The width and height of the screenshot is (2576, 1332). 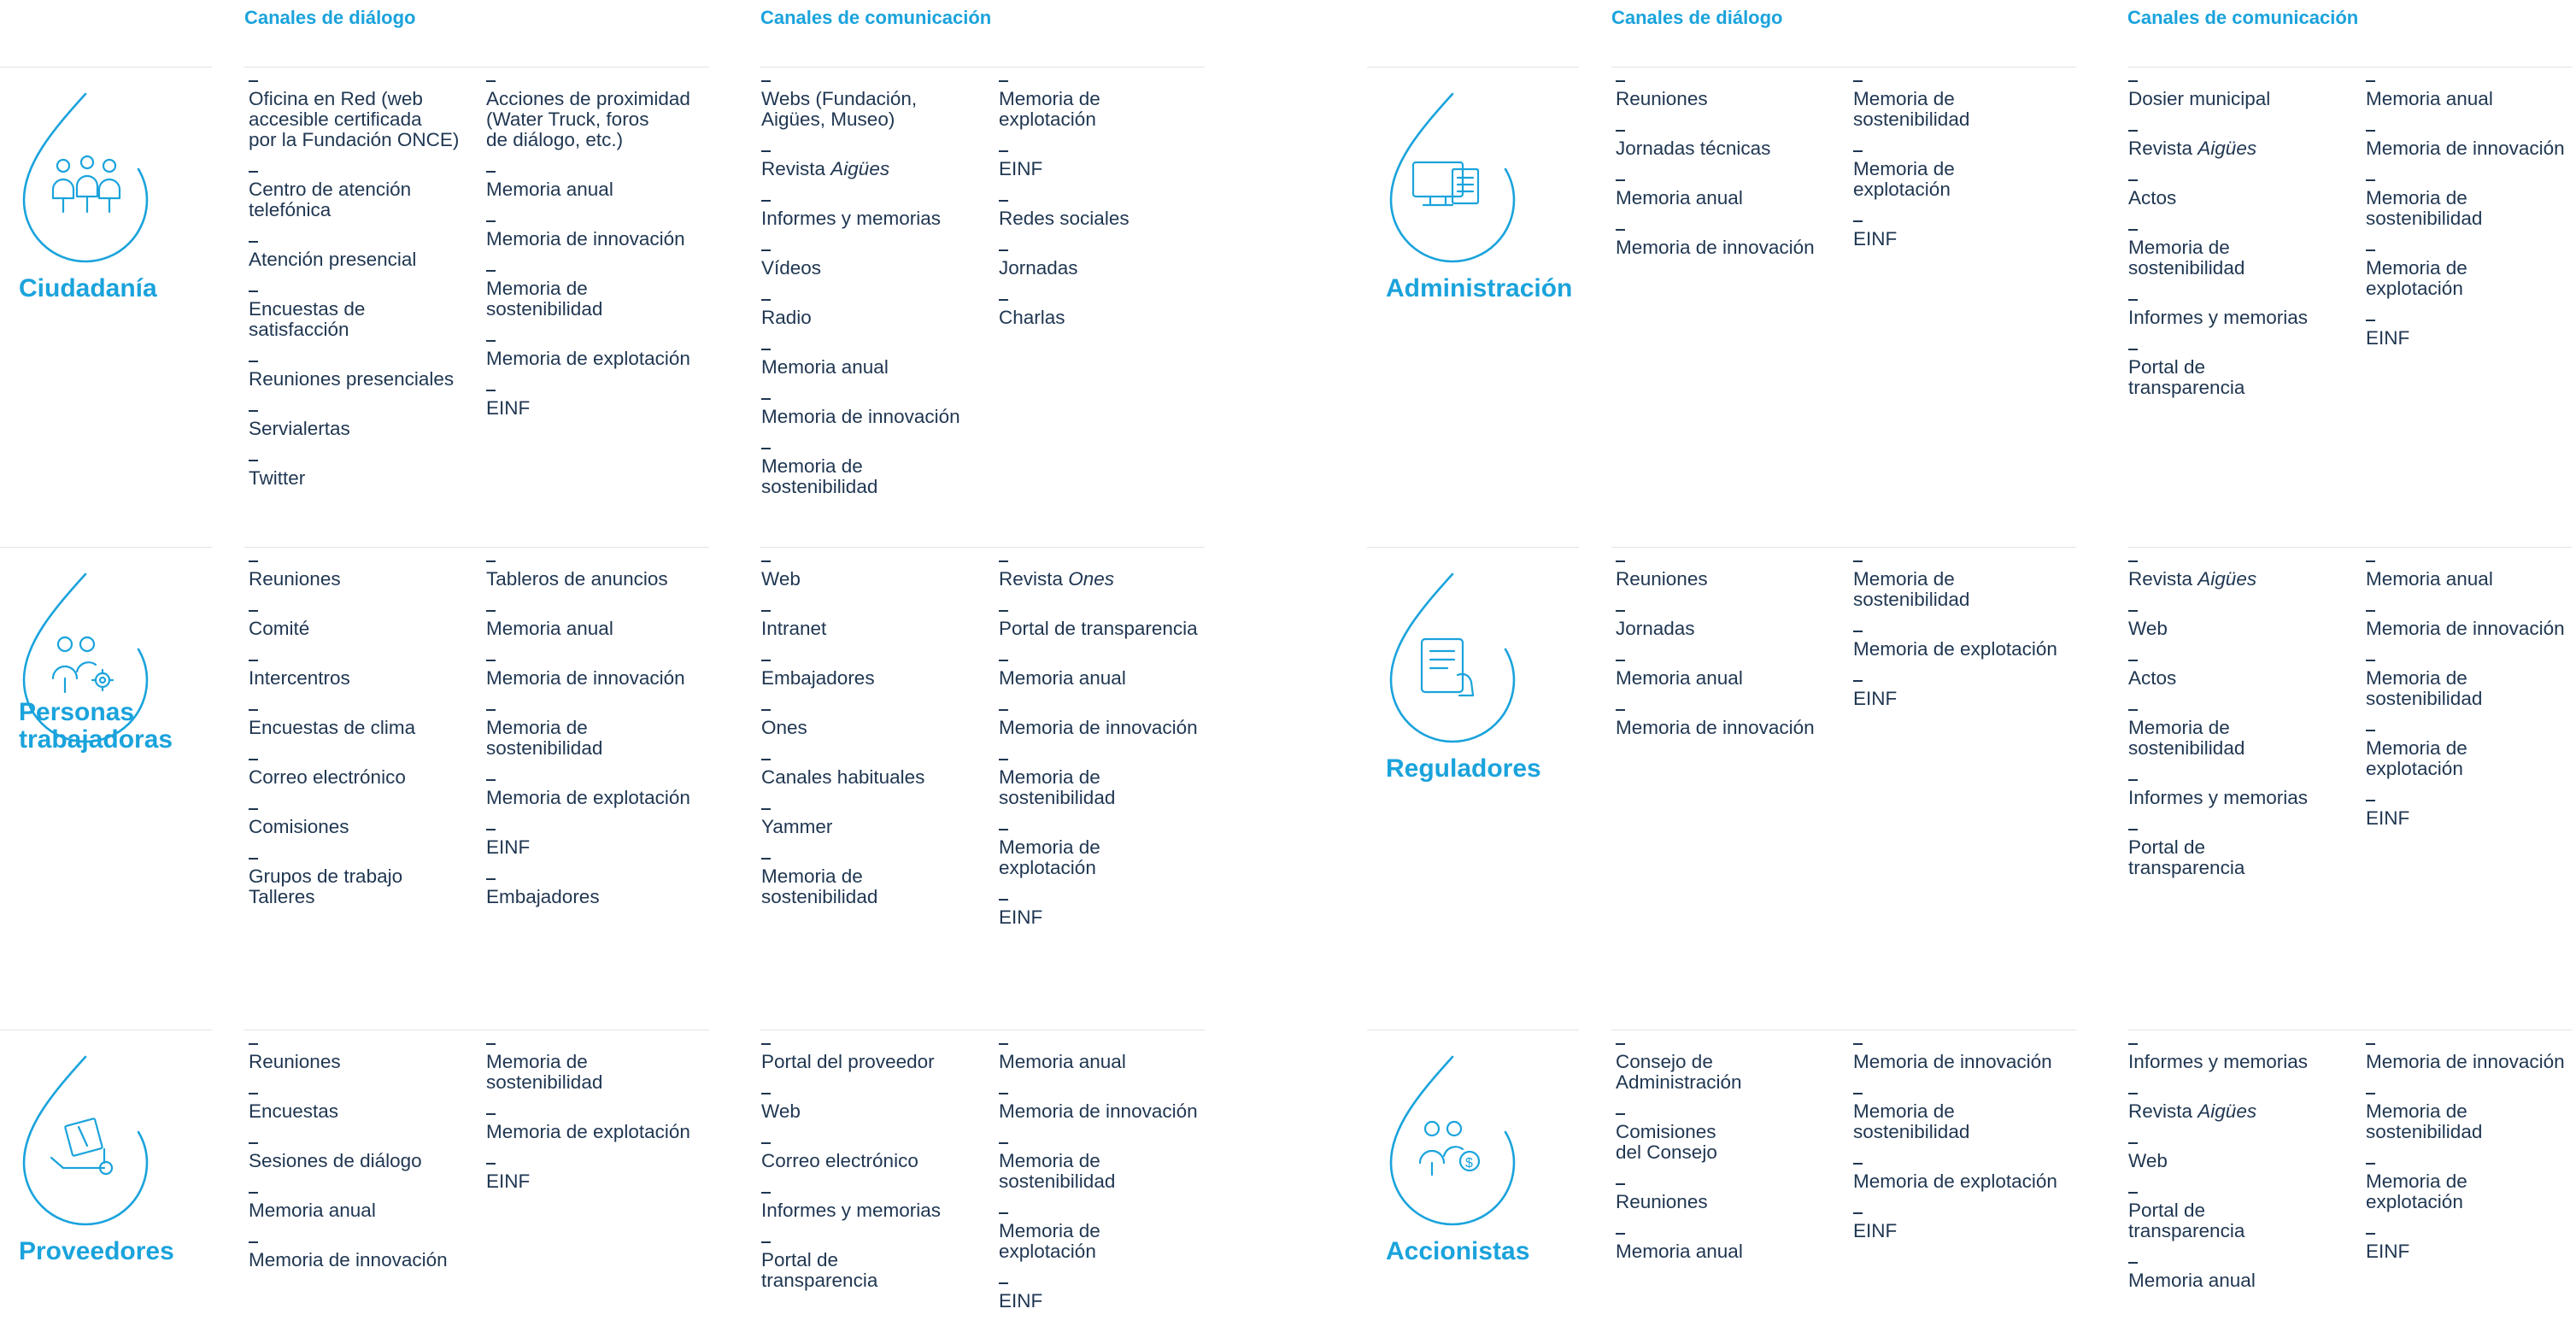 I want to click on list-item-text: Intercentros, so click(x=299, y=678).